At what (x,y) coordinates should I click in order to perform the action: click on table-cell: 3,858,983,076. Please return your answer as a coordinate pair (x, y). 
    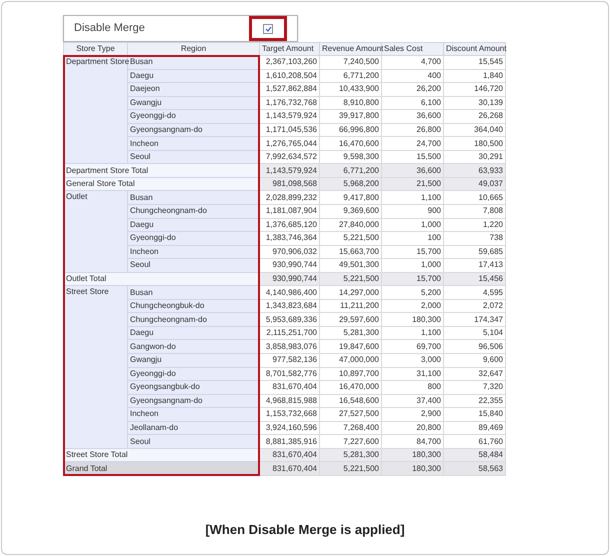
    Looking at the image, I should click on (290, 347).